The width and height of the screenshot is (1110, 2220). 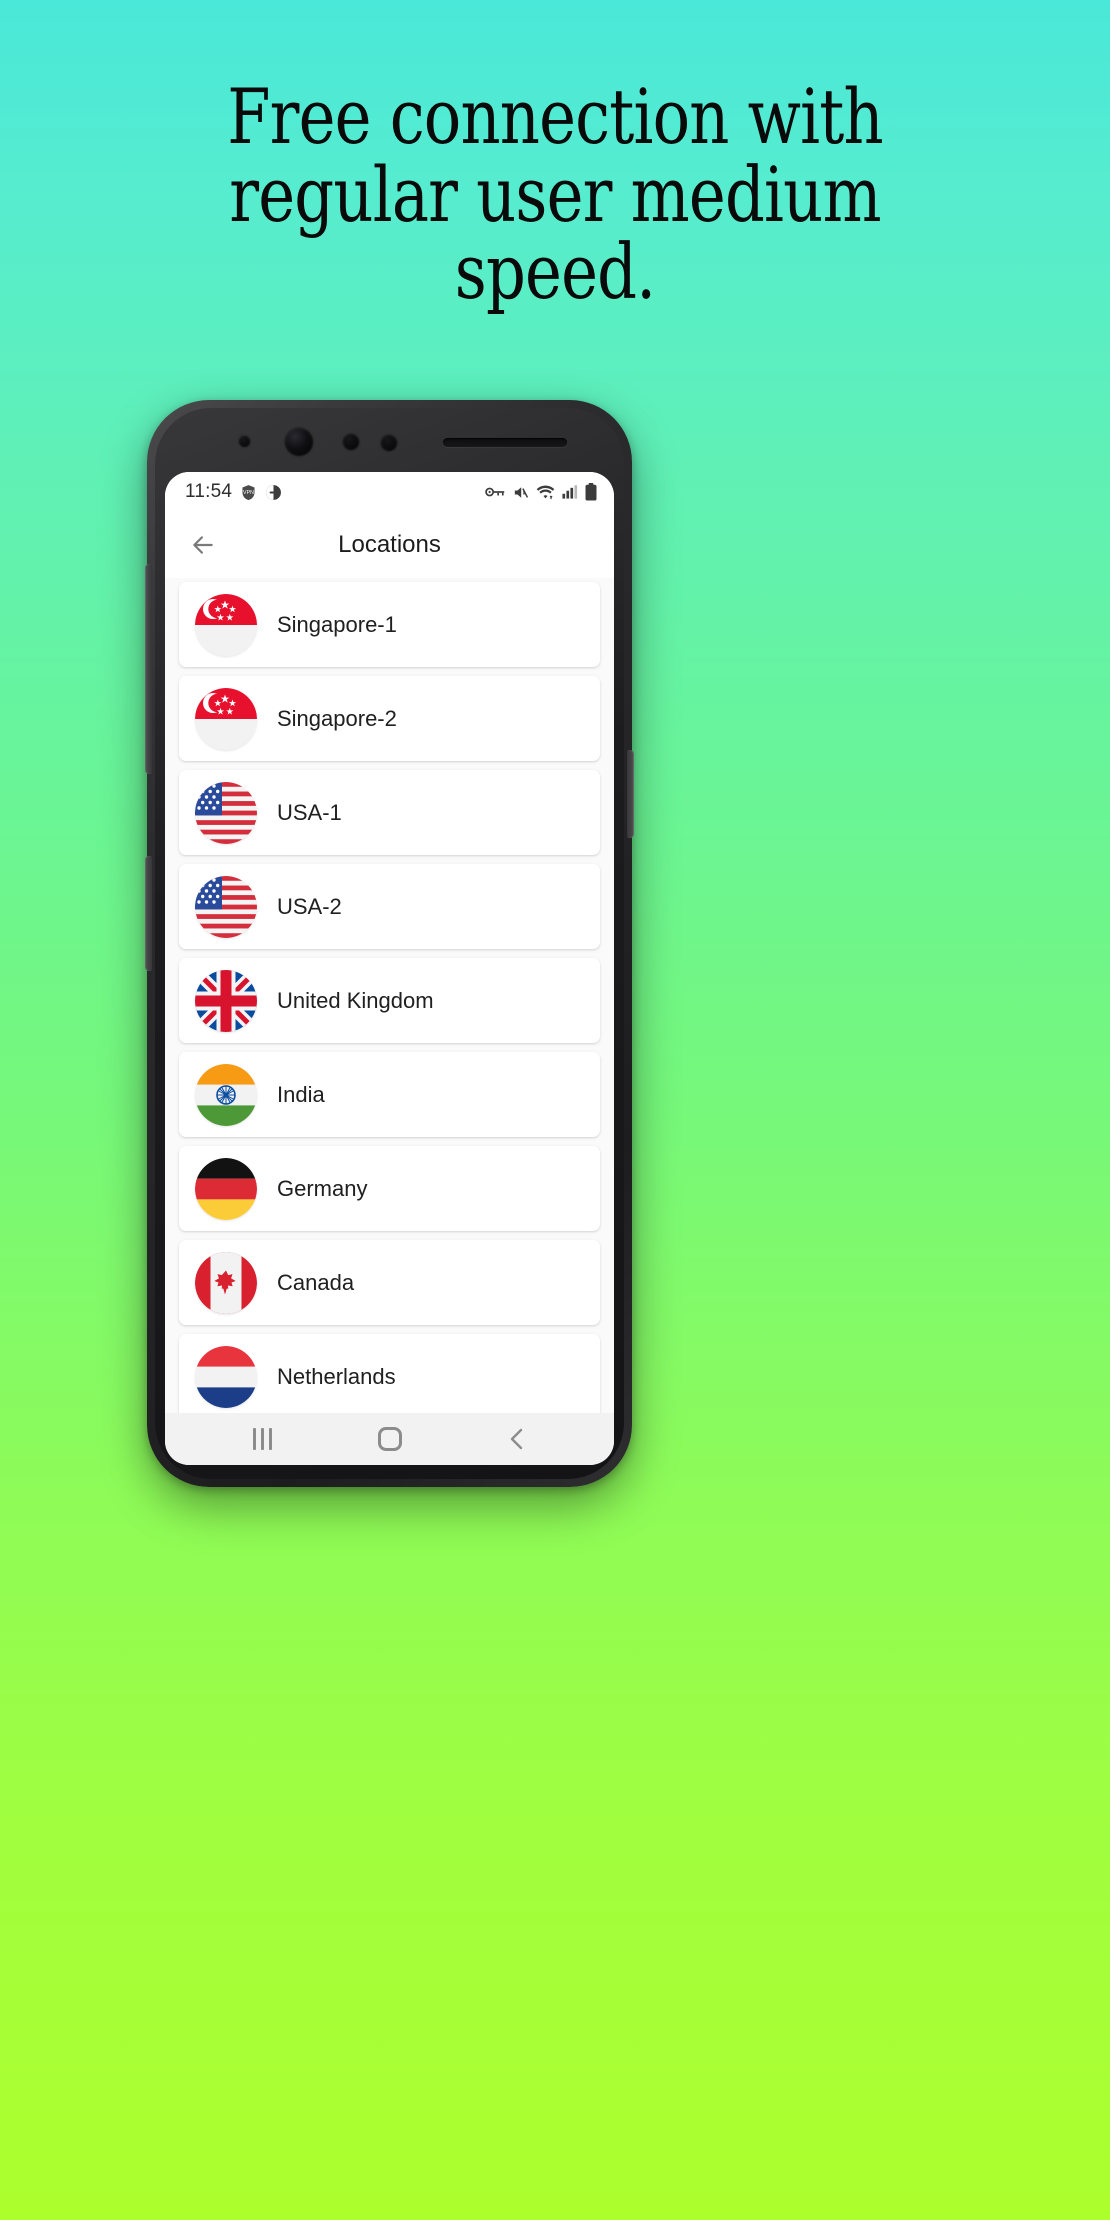 I want to click on svg-text: VPN, so click(x=248, y=492).